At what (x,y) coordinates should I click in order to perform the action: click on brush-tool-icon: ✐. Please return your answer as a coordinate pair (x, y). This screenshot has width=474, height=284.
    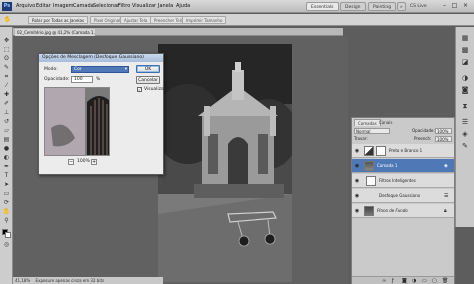
    Looking at the image, I should click on (6, 104).